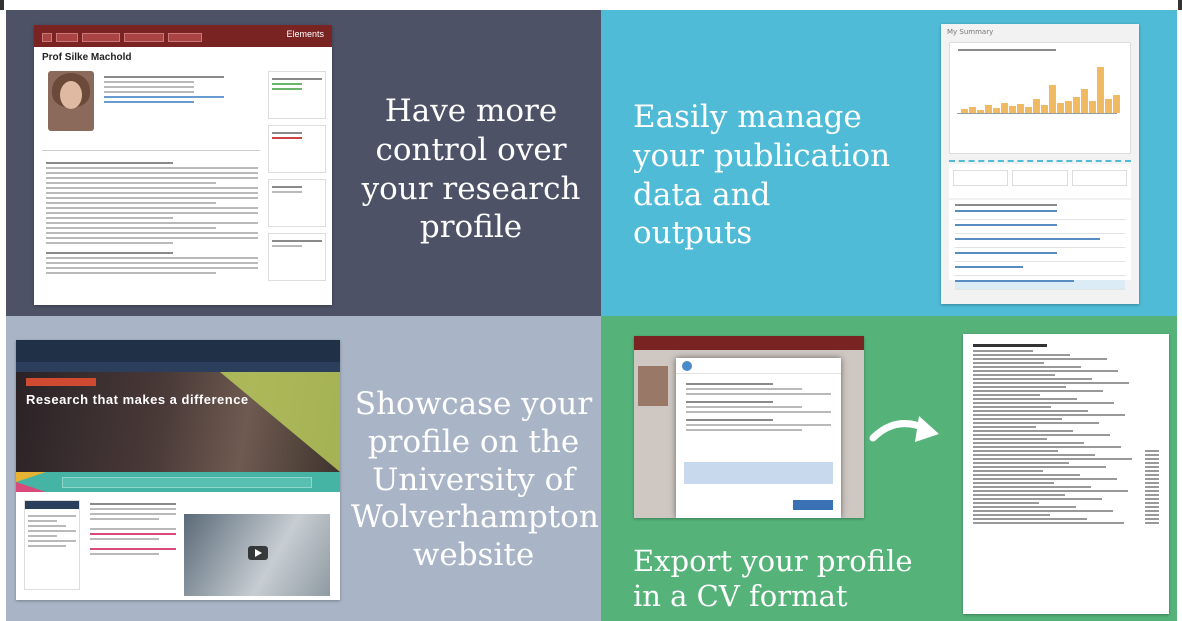 The image size is (1182, 621). What do you see at coordinates (970, 32) in the screenshot?
I see `summary-header: My Summary` at bounding box center [970, 32].